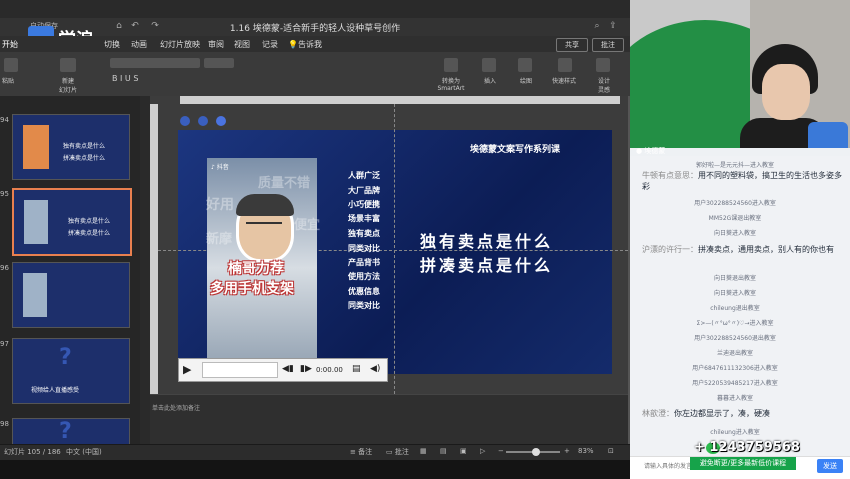 The height and width of the screenshot is (479, 850). I want to click on slideshow-view-icon: ▷, so click(482, 451).